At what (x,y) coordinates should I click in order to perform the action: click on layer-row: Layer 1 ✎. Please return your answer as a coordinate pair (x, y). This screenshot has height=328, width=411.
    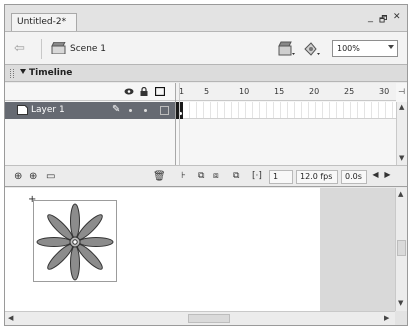
    Looking at the image, I should click on (90, 110).